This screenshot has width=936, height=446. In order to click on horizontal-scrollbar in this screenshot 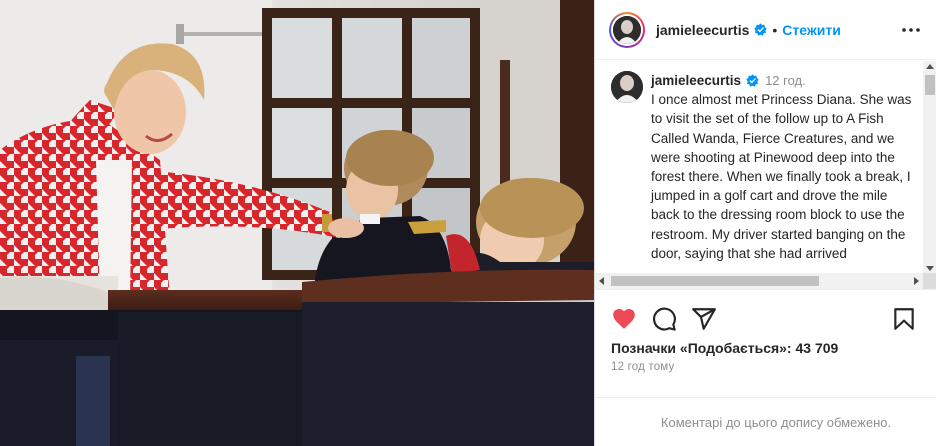, I will do `click(759, 281)`.